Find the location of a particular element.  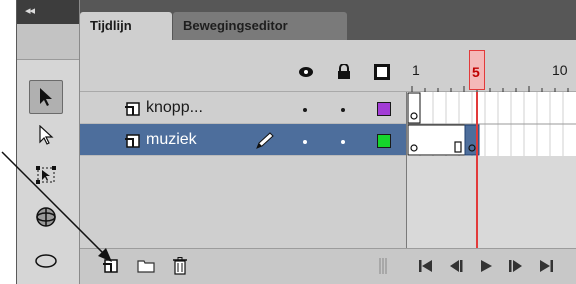

lock-icon is located at coordinates (344, 72).